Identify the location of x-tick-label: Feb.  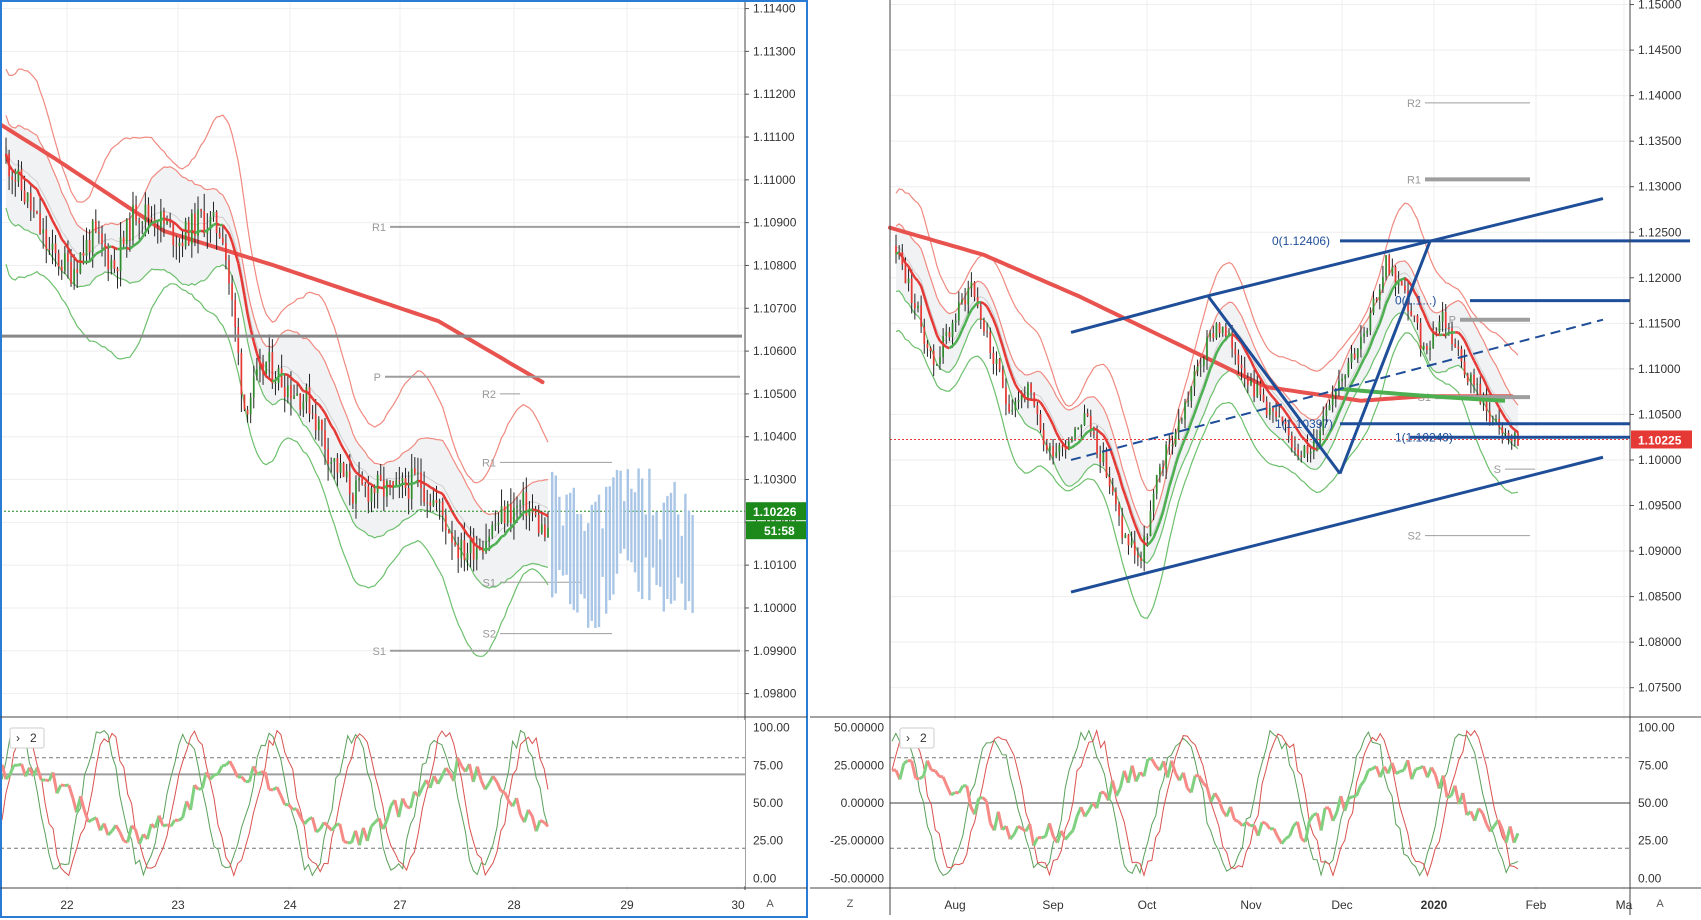
(1536, 905).